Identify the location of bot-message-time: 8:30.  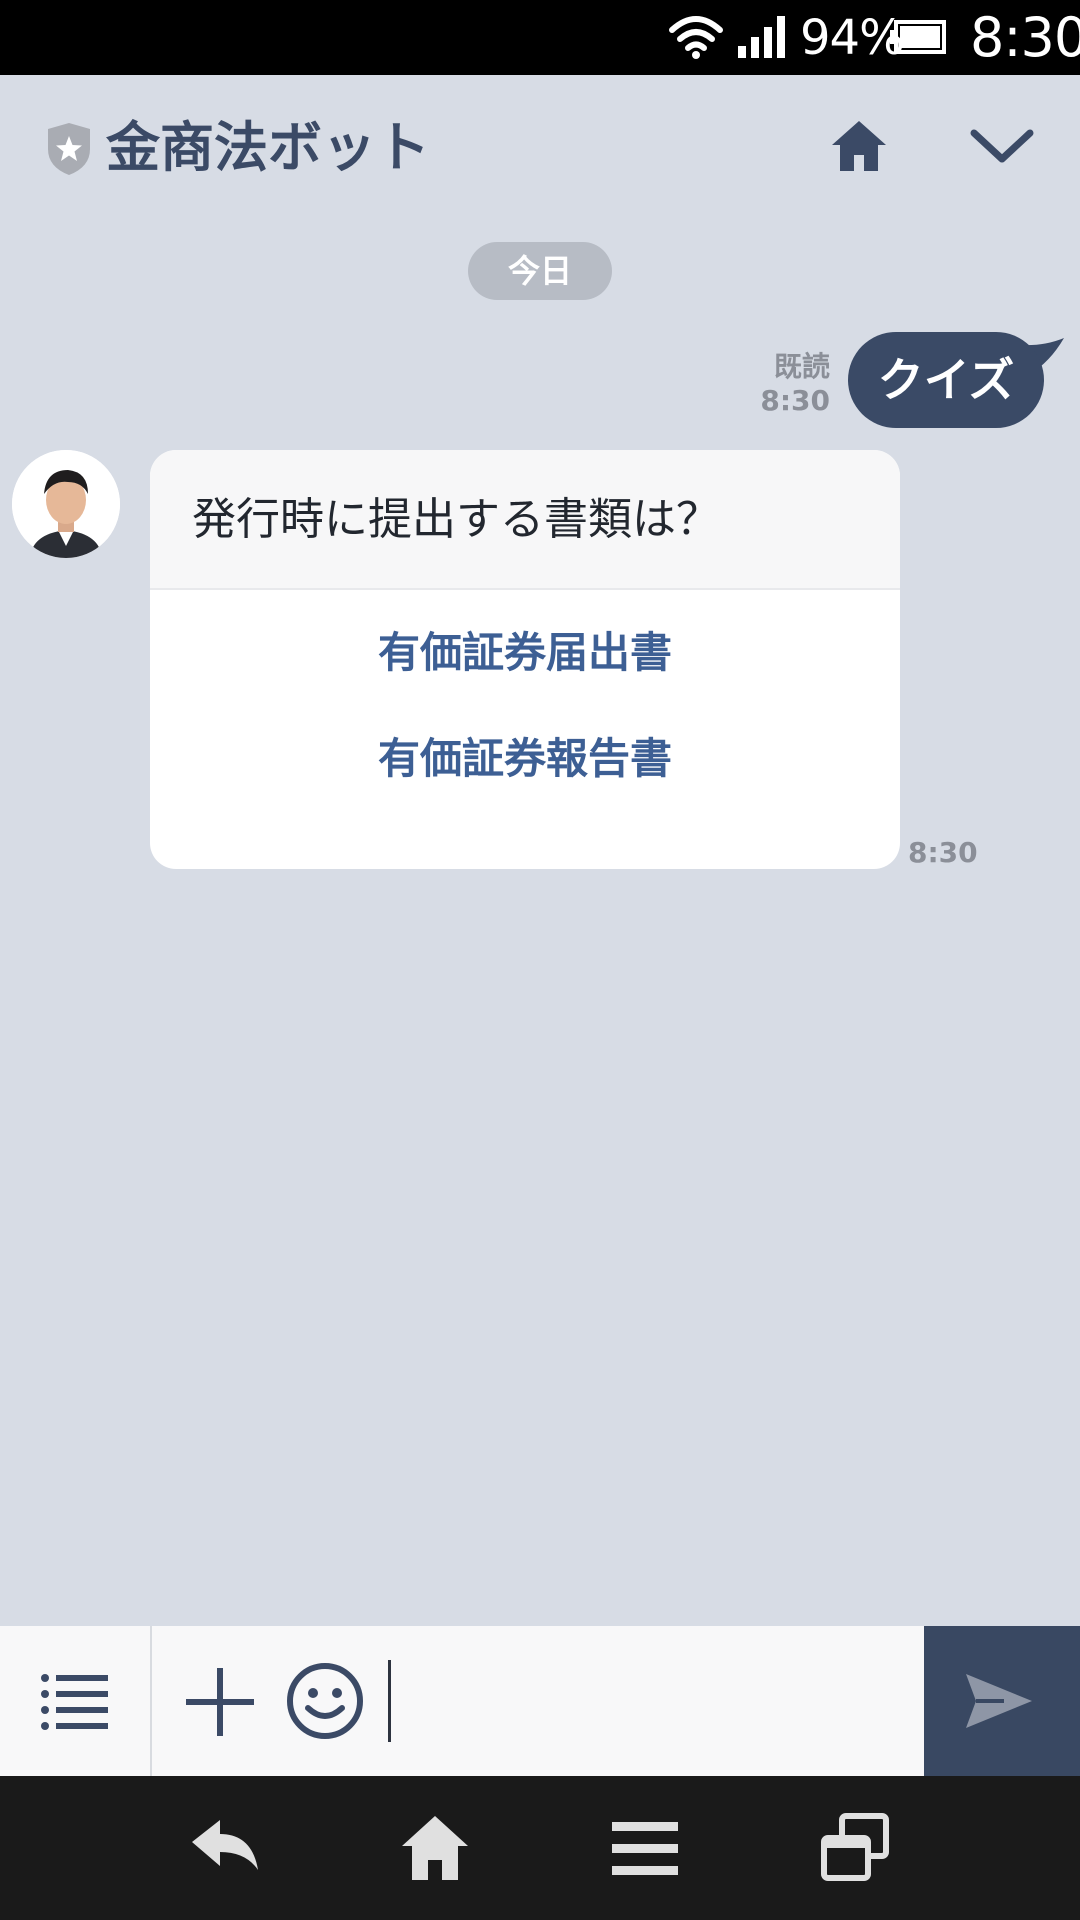
(943, 852).